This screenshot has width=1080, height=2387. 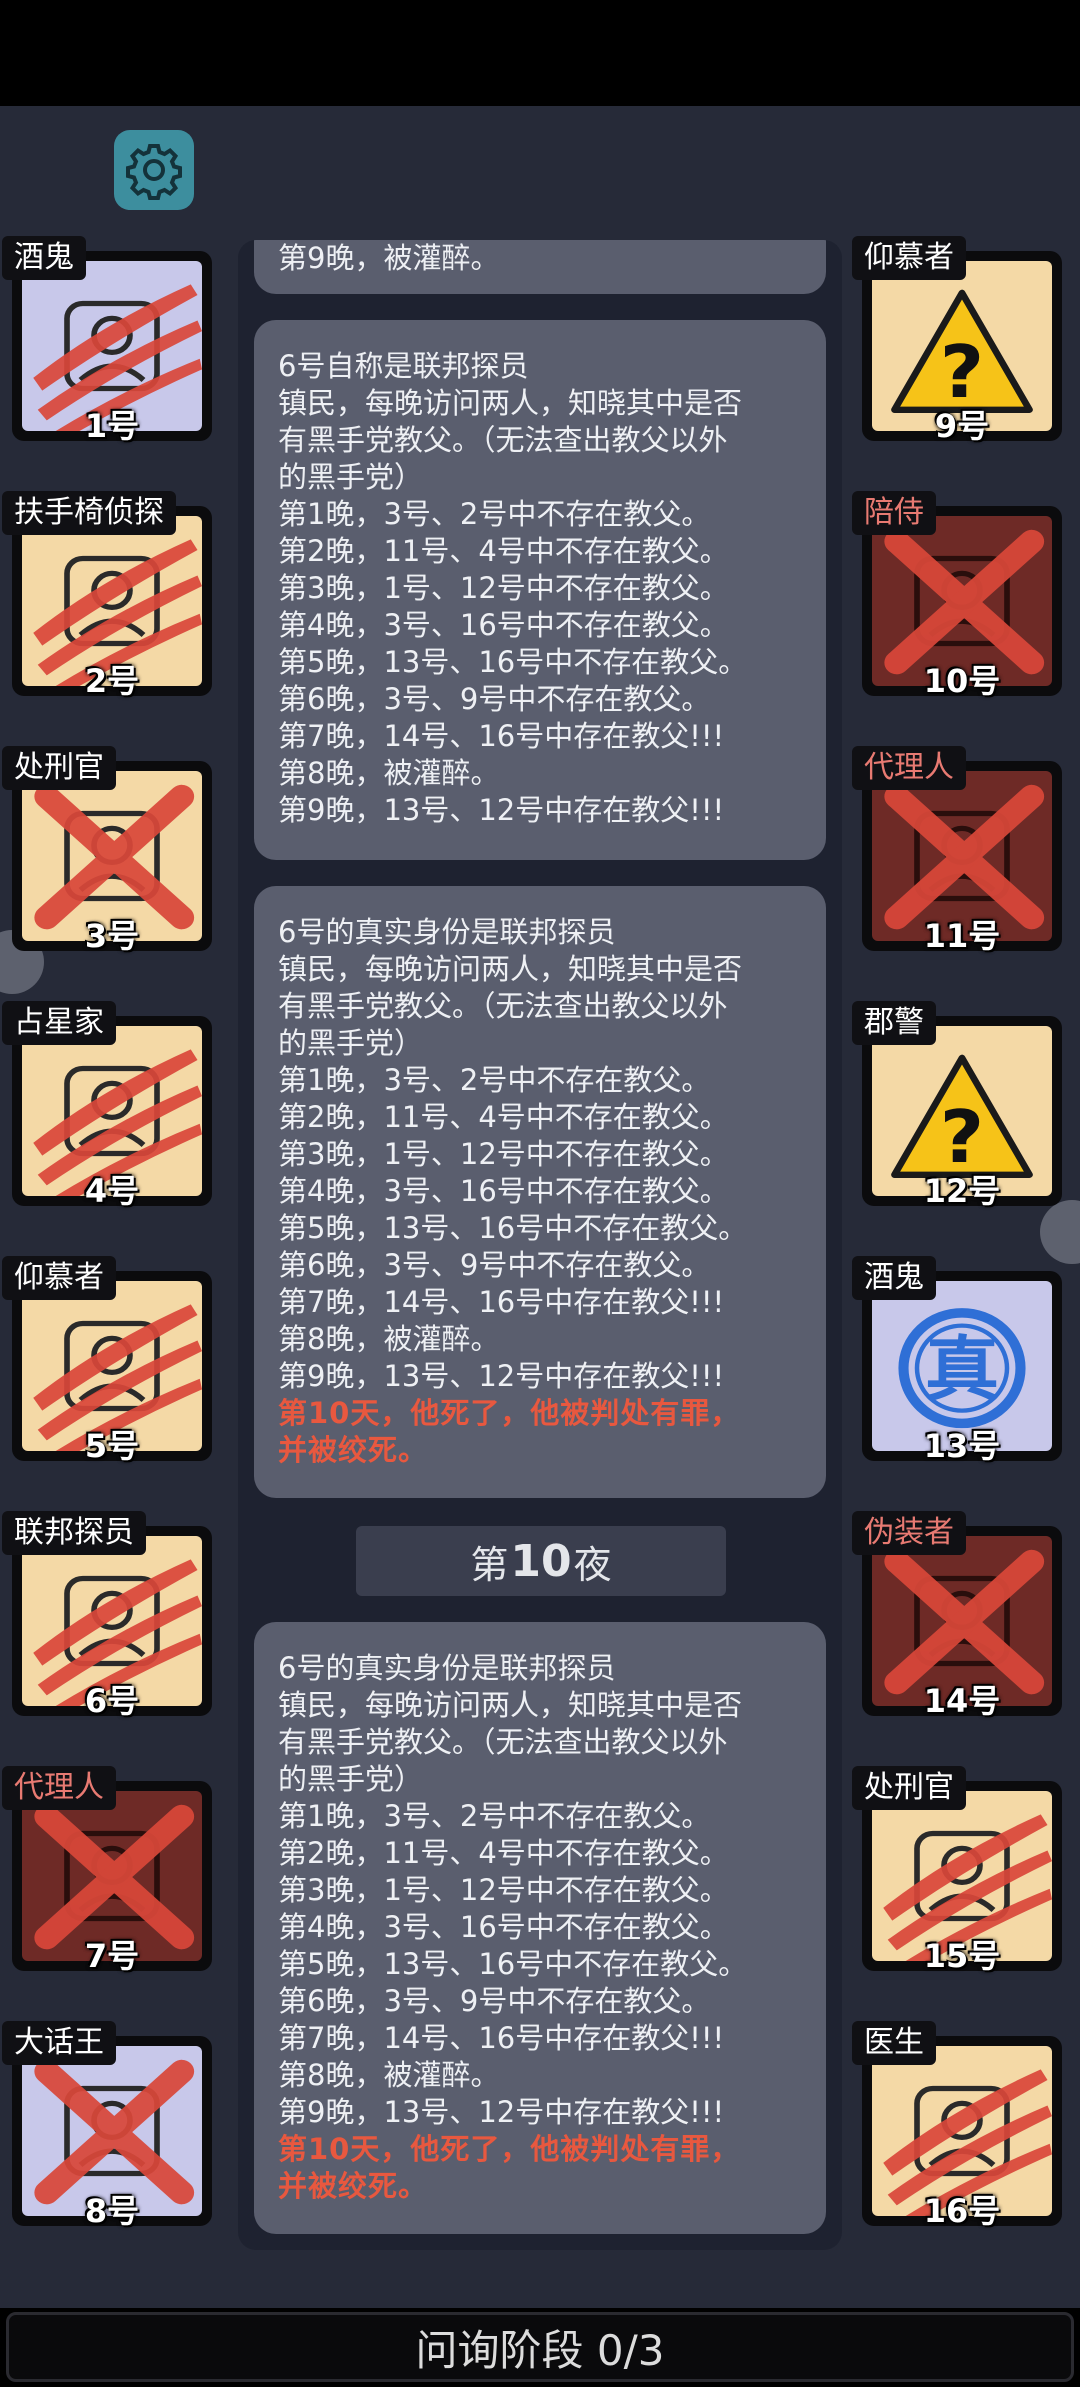 I want to click on player-card-4: 4号 占星家, so click(x=107, y=1105).